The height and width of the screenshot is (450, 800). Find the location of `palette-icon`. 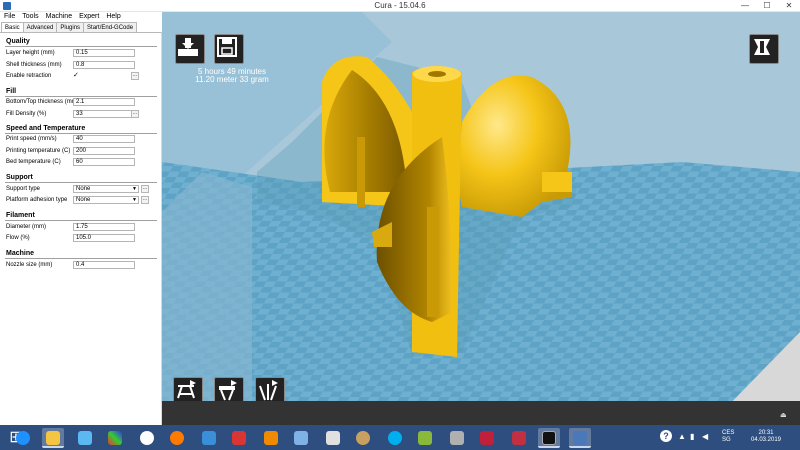

palette-icon is located at coordinates (363, 438).